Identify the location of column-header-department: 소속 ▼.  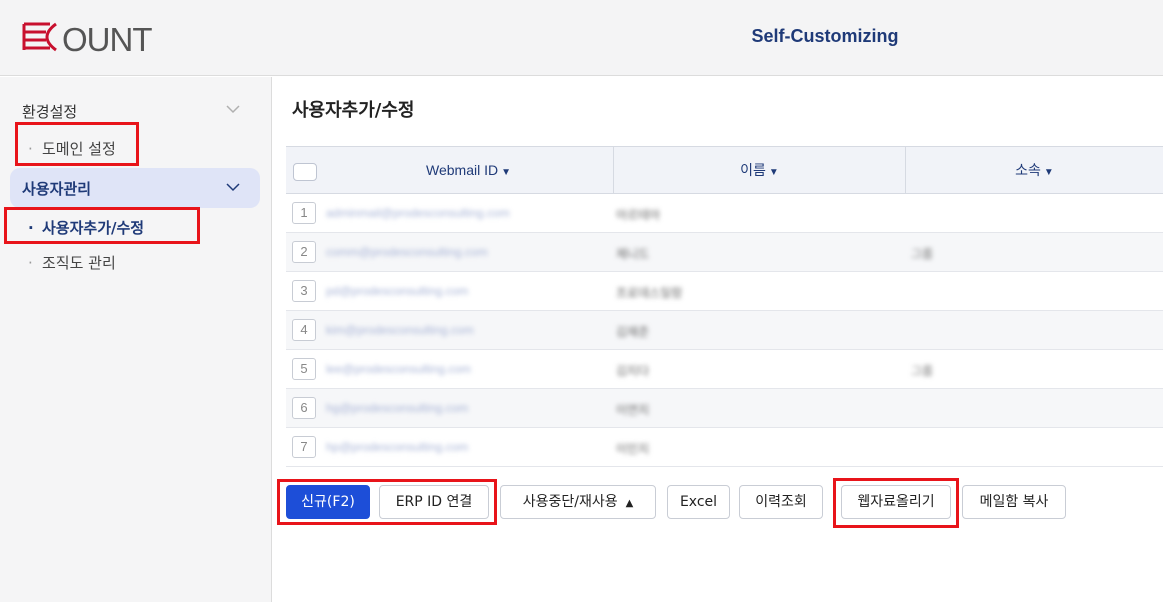
(1034, 170).